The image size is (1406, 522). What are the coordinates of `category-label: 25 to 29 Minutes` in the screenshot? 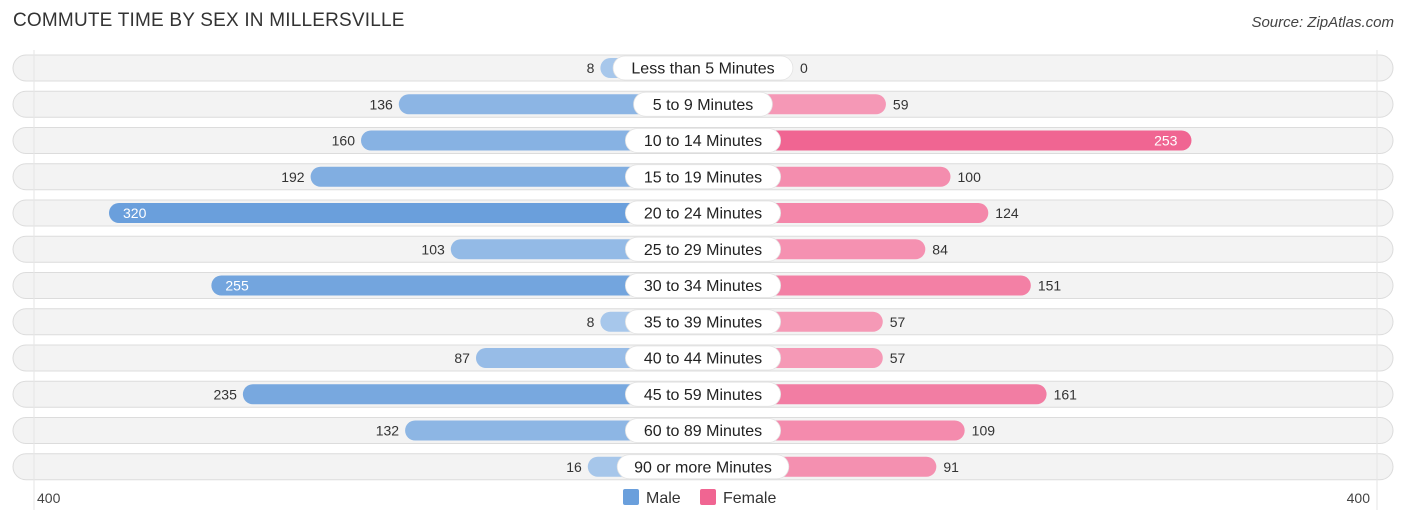 It's located at (703, 250).